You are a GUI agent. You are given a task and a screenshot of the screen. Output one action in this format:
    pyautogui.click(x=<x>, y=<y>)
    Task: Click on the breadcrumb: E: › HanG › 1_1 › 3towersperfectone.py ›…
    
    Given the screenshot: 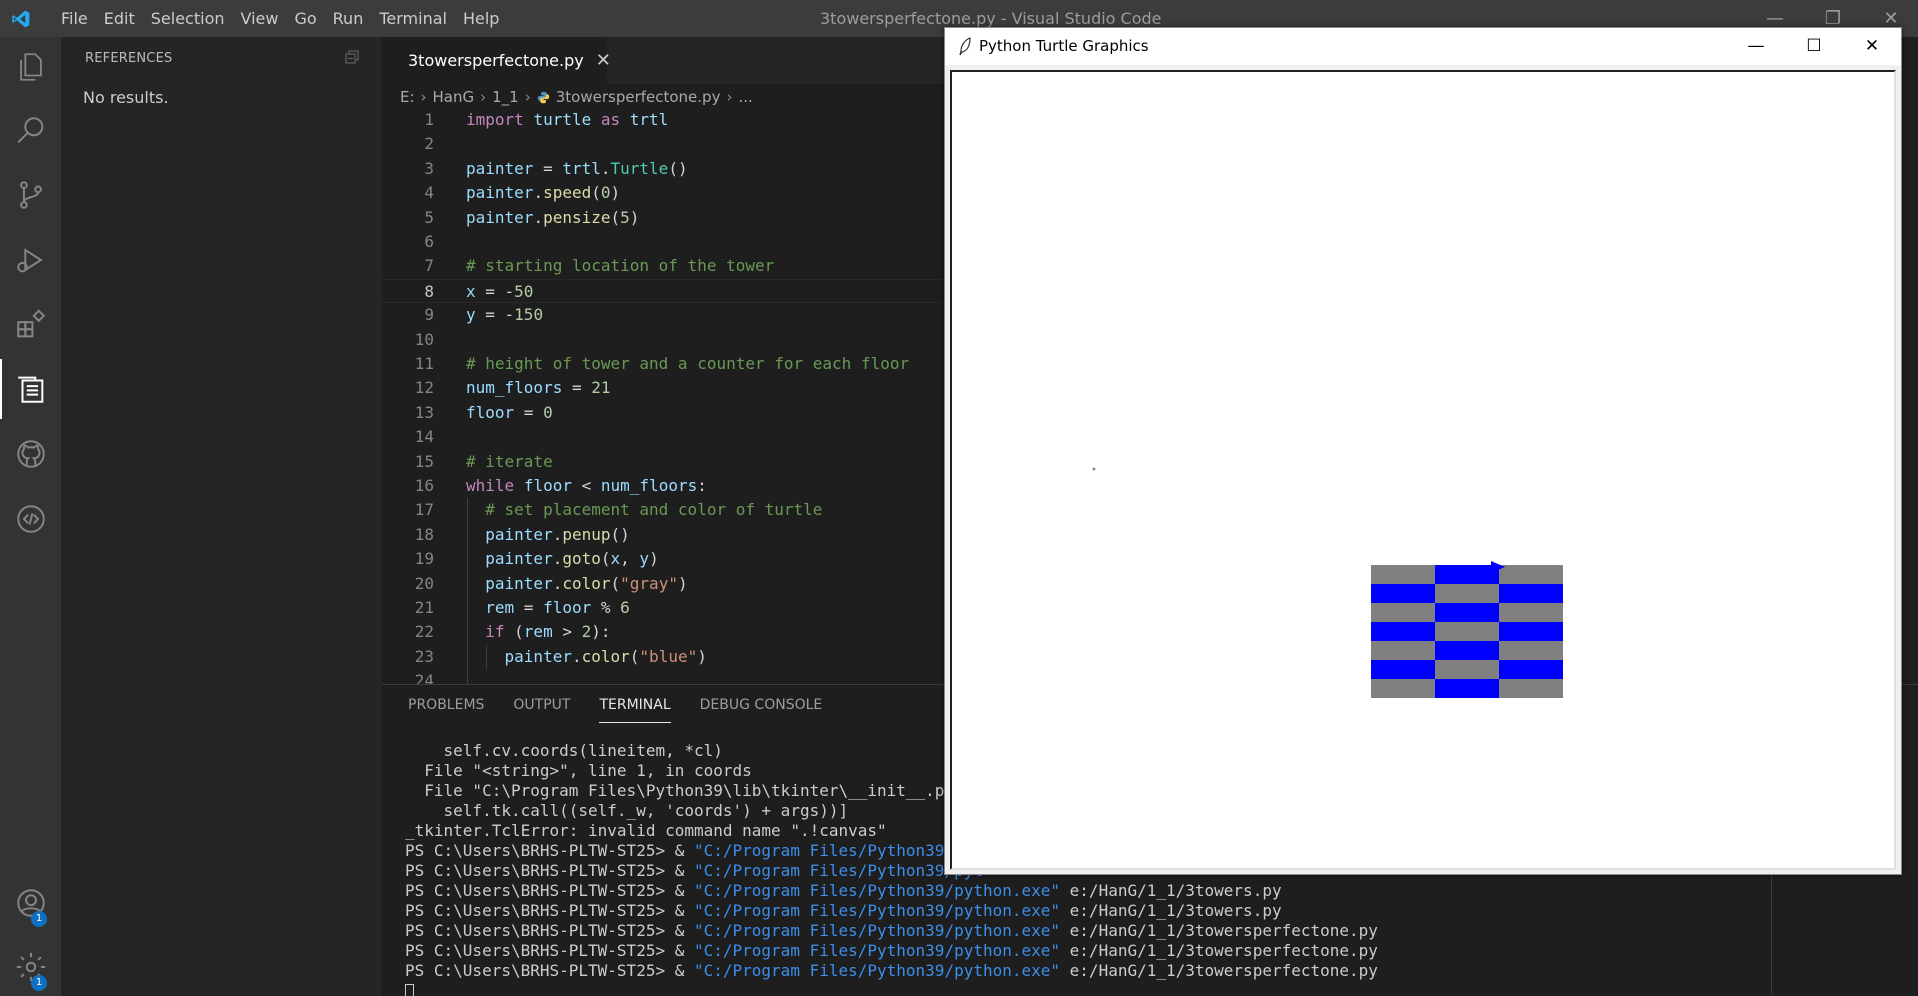 What is the action you would take?
    pyautogui.click(x=576, y=97)
    